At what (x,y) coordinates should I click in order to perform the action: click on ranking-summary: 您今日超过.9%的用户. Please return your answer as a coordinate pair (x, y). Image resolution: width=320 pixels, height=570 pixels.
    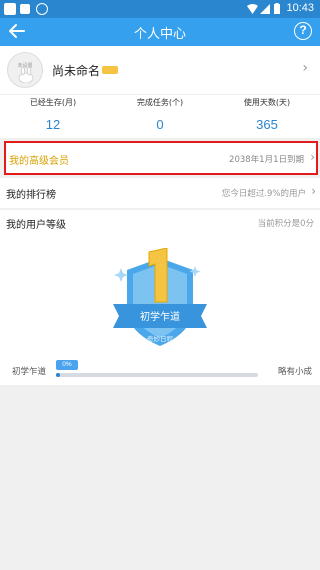
    Looking at the image, I should click on (263, 194).